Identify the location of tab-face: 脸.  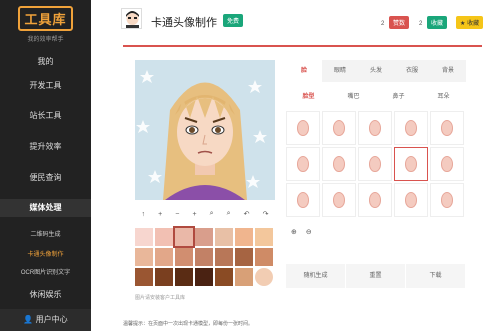
(304, 71).